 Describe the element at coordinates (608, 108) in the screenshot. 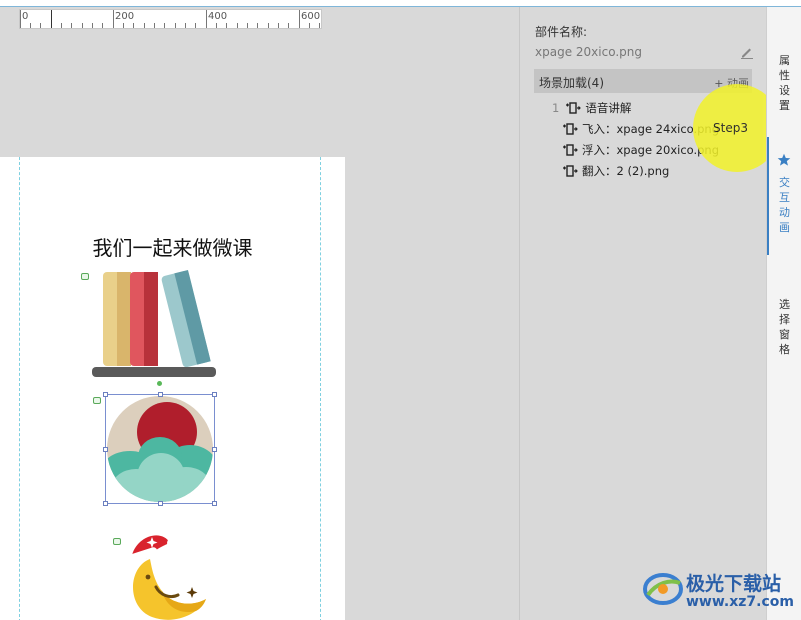

I see `item-label: 语音讲解` at that location.